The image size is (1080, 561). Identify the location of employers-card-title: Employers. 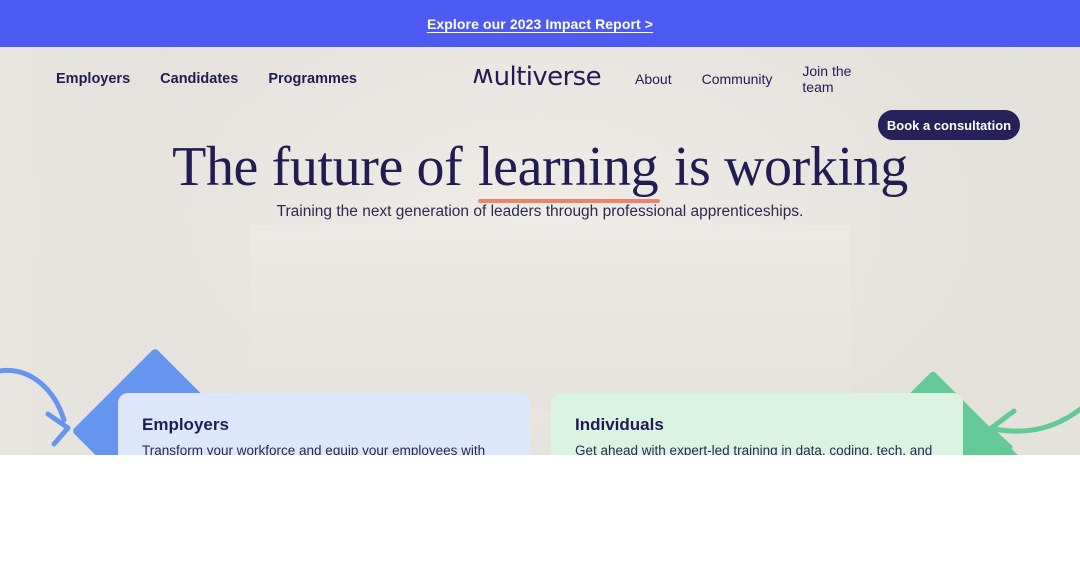
(185, 424).